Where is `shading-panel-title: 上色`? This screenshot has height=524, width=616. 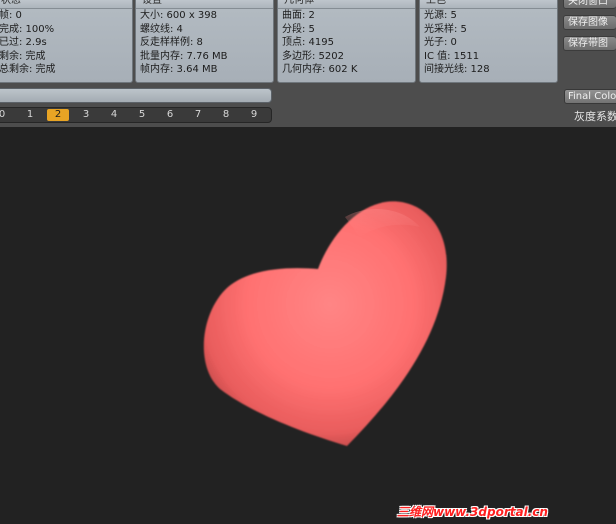 shading-panel-title: 上色 is located at coordinates (488, 4).